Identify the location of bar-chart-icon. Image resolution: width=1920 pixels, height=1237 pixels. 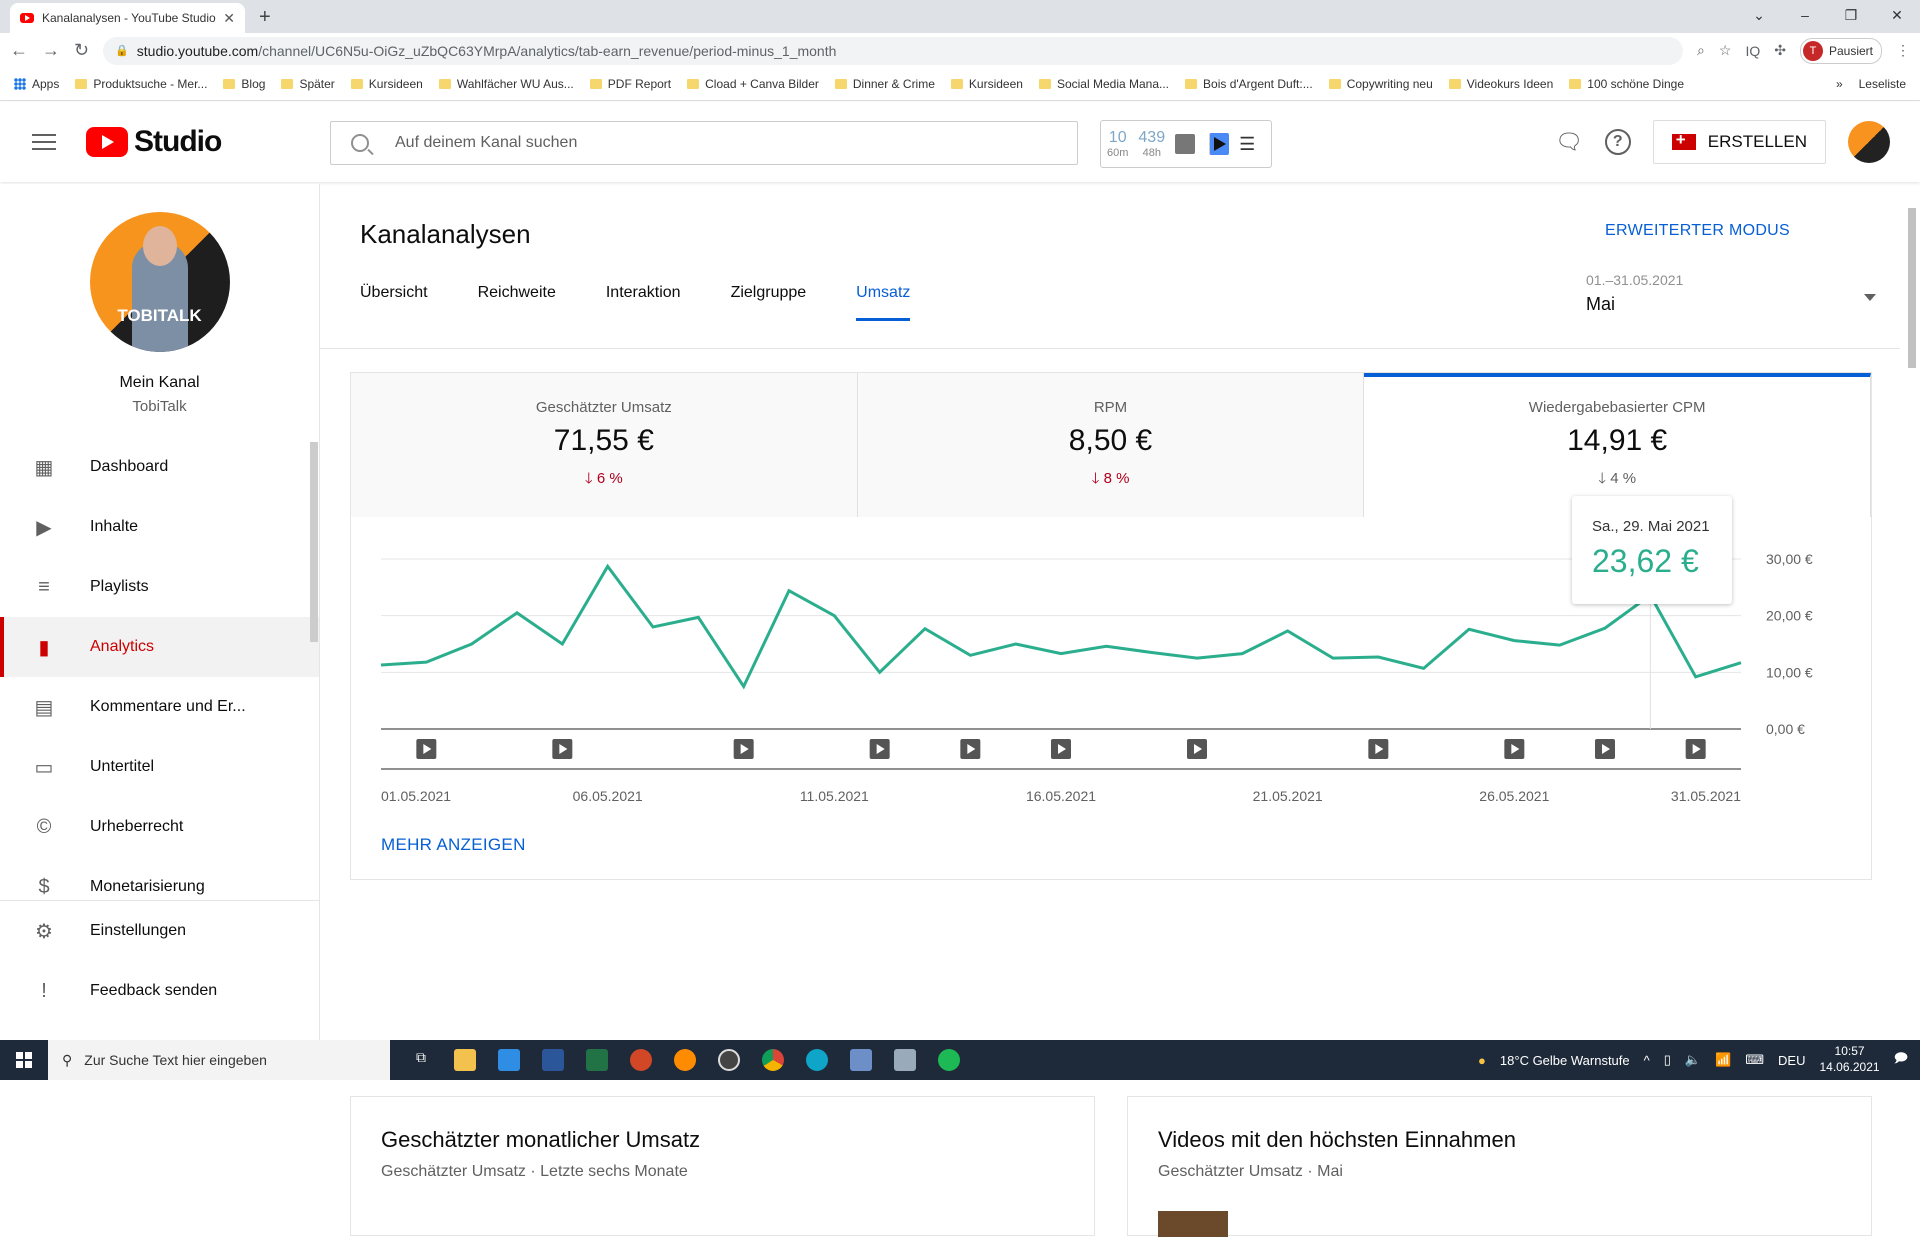
(1185, 144).